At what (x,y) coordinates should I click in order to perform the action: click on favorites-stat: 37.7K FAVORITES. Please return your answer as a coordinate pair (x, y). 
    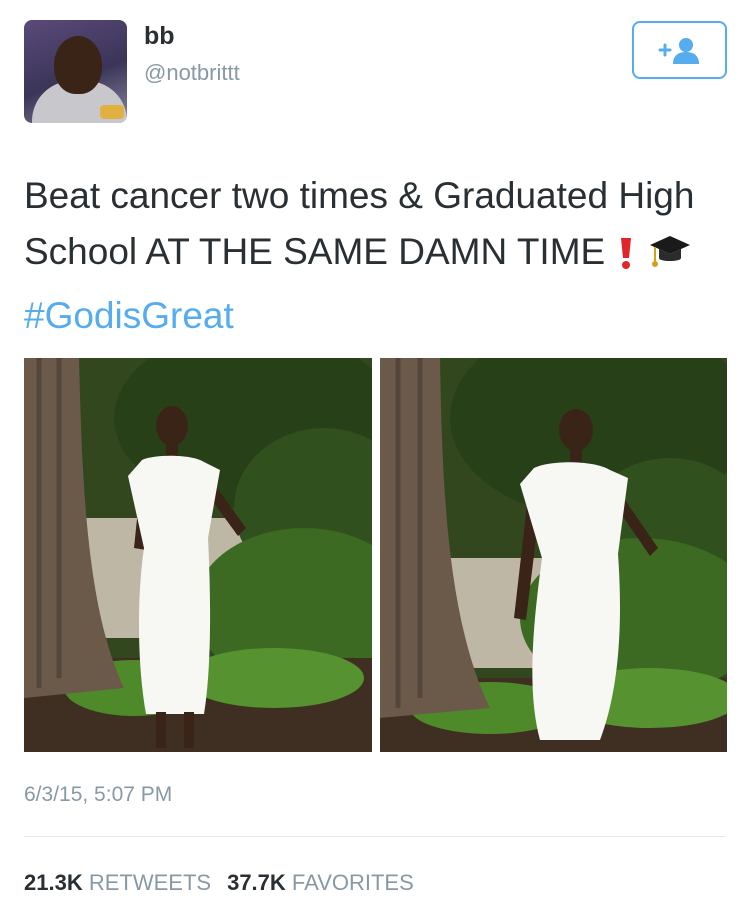
    Looking at the image, I should click on (320, 882).